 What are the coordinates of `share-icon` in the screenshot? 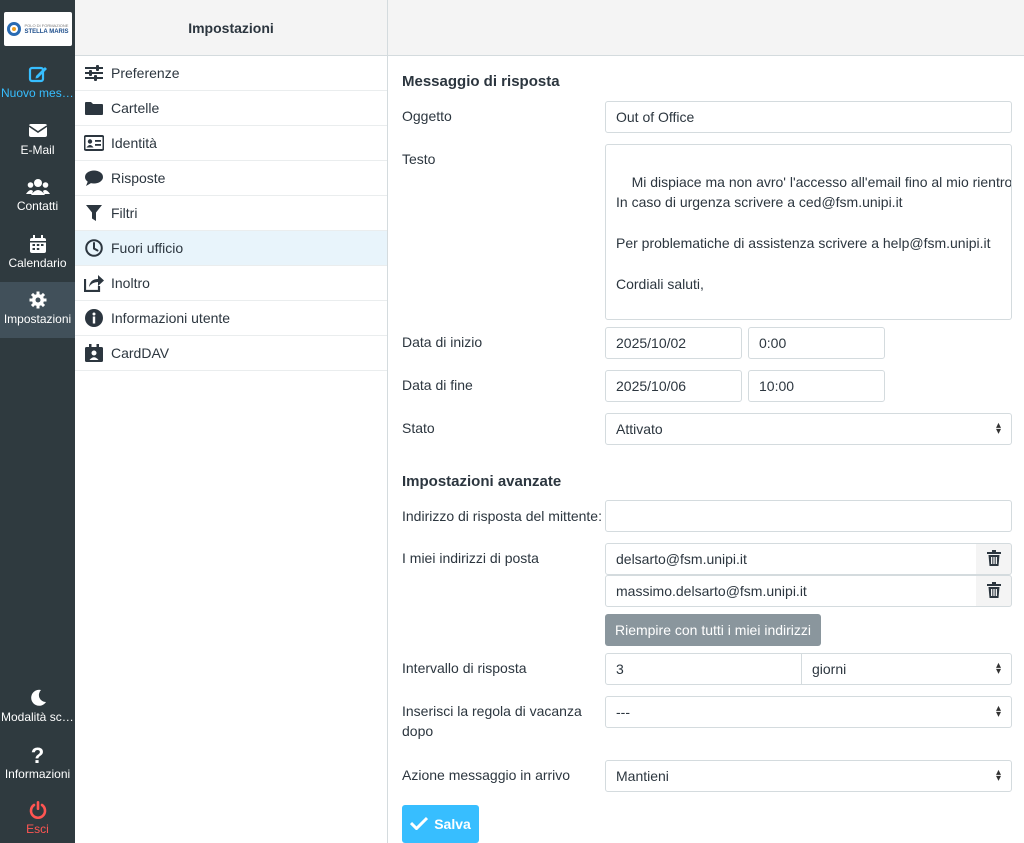 It's located at (94, 283).